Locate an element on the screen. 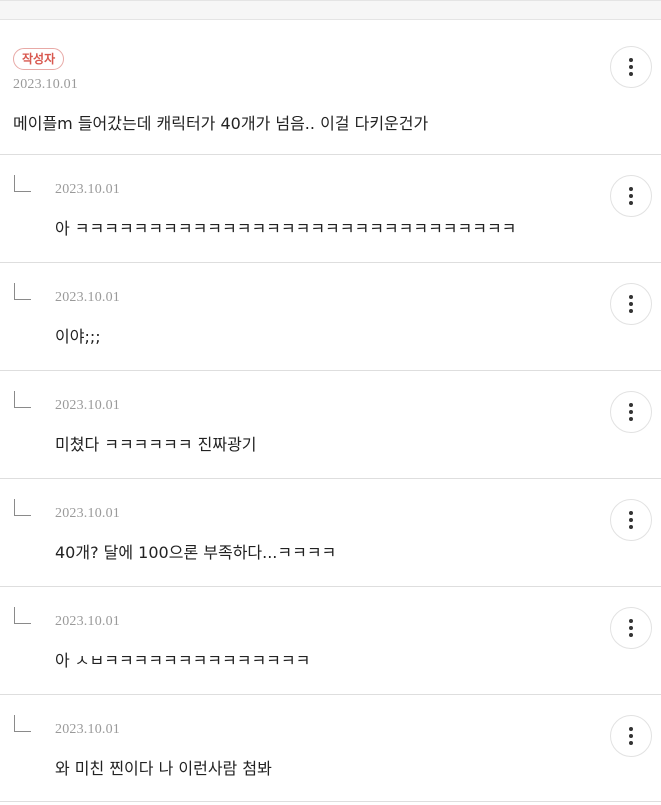  comment-text: 메이플m 들어갔는데 캐릭터가 40개가 넘음.. 이걸 다키운건가 is located at coordinates (221, 123).